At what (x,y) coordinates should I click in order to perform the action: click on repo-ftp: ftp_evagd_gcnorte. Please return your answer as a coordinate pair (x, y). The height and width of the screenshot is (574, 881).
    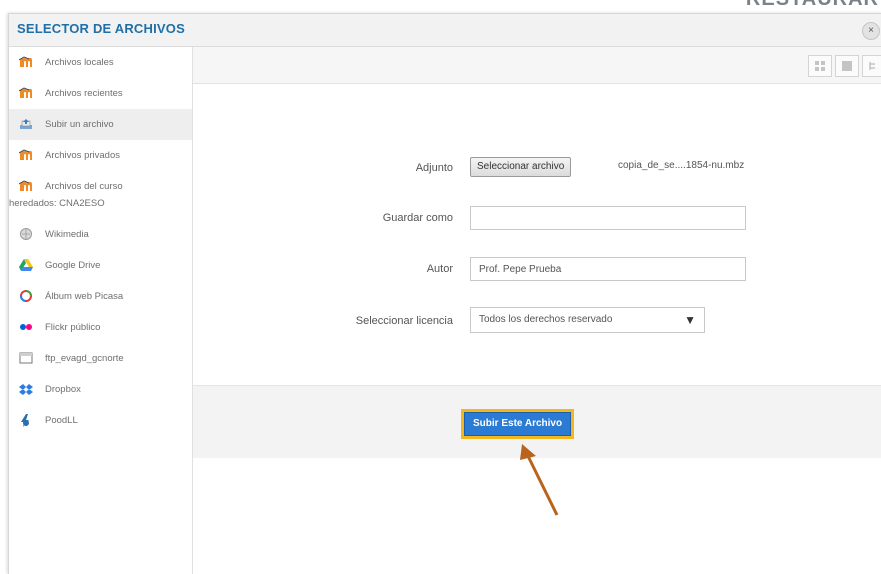
    Looking at the image, I should click on (100, 358).